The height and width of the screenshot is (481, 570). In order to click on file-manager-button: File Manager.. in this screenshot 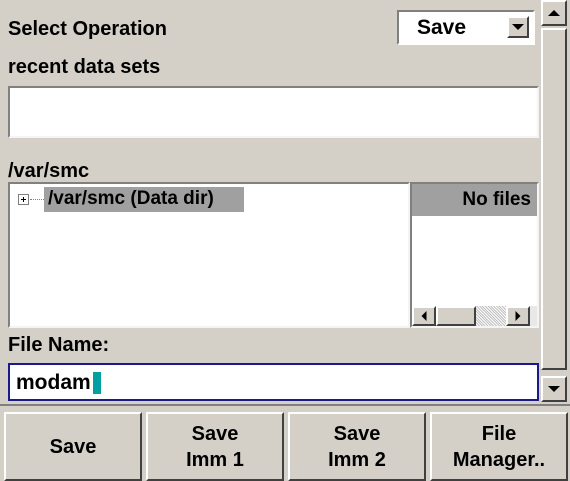, I will do `click(499, 446)`.